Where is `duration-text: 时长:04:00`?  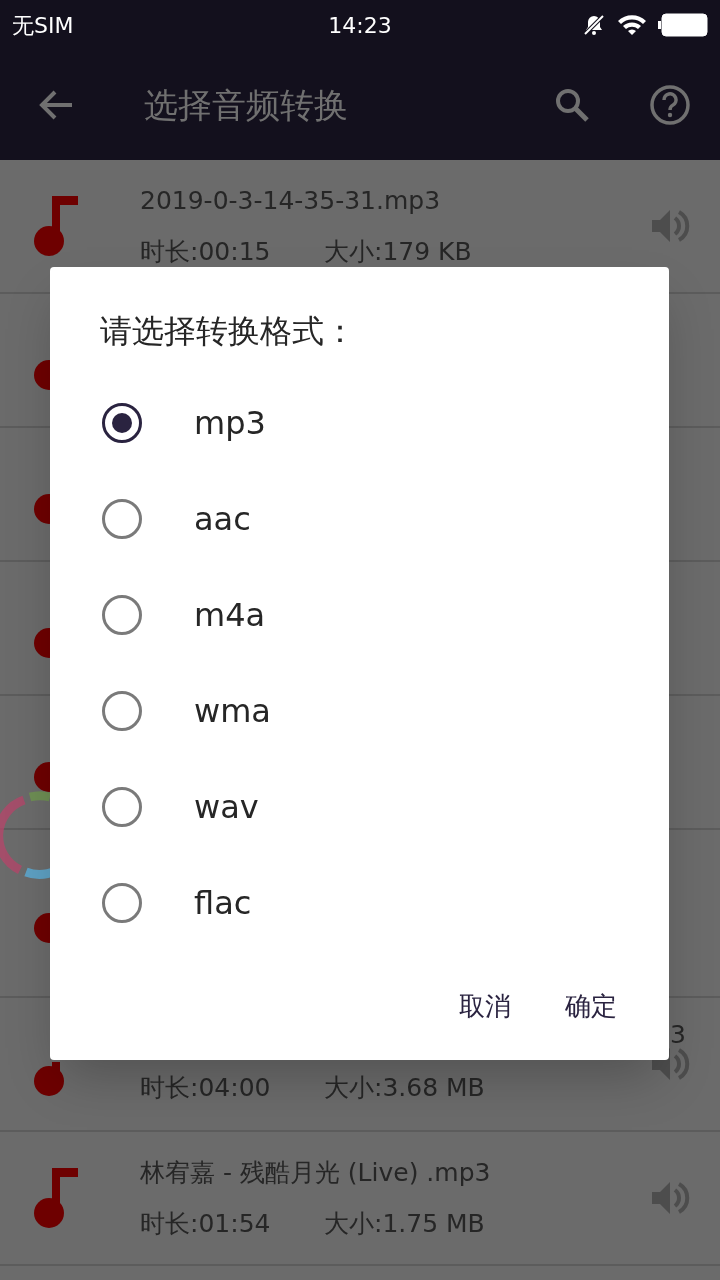
duration-text: 时长:04:00 is located at coordinates (206, 1088).